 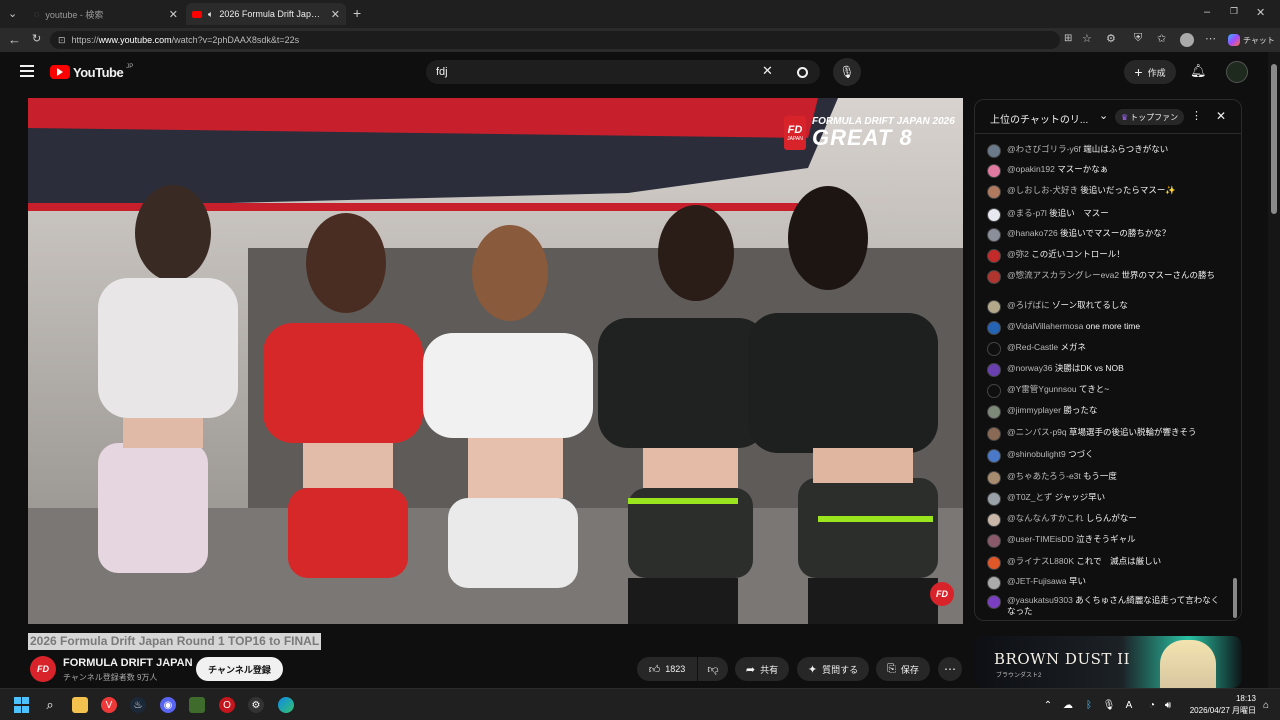 I want to click on chat-author-name: @ライナスL880K, so click(x=1040, y=561).